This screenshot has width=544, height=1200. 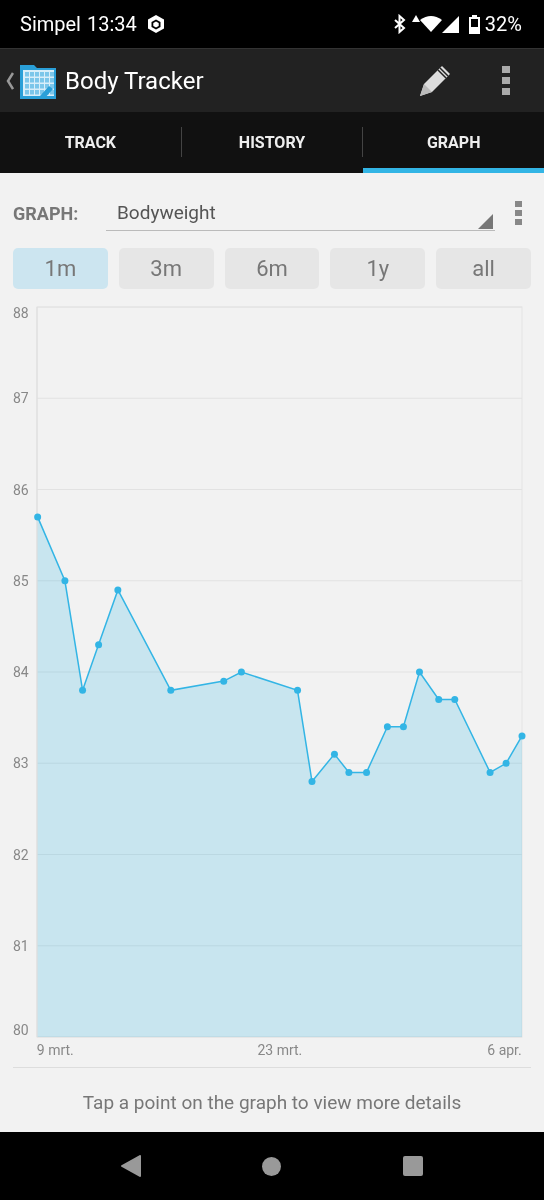 I want to click on tab: TRACK, so click(x=90, y=142).